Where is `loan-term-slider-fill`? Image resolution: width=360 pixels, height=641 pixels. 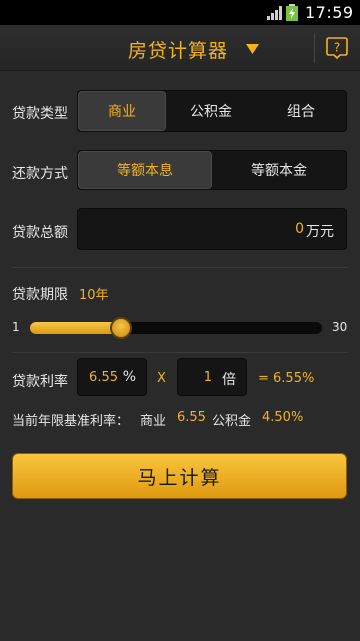
loan-term-slider-fill is located at coordinates (75, 328).